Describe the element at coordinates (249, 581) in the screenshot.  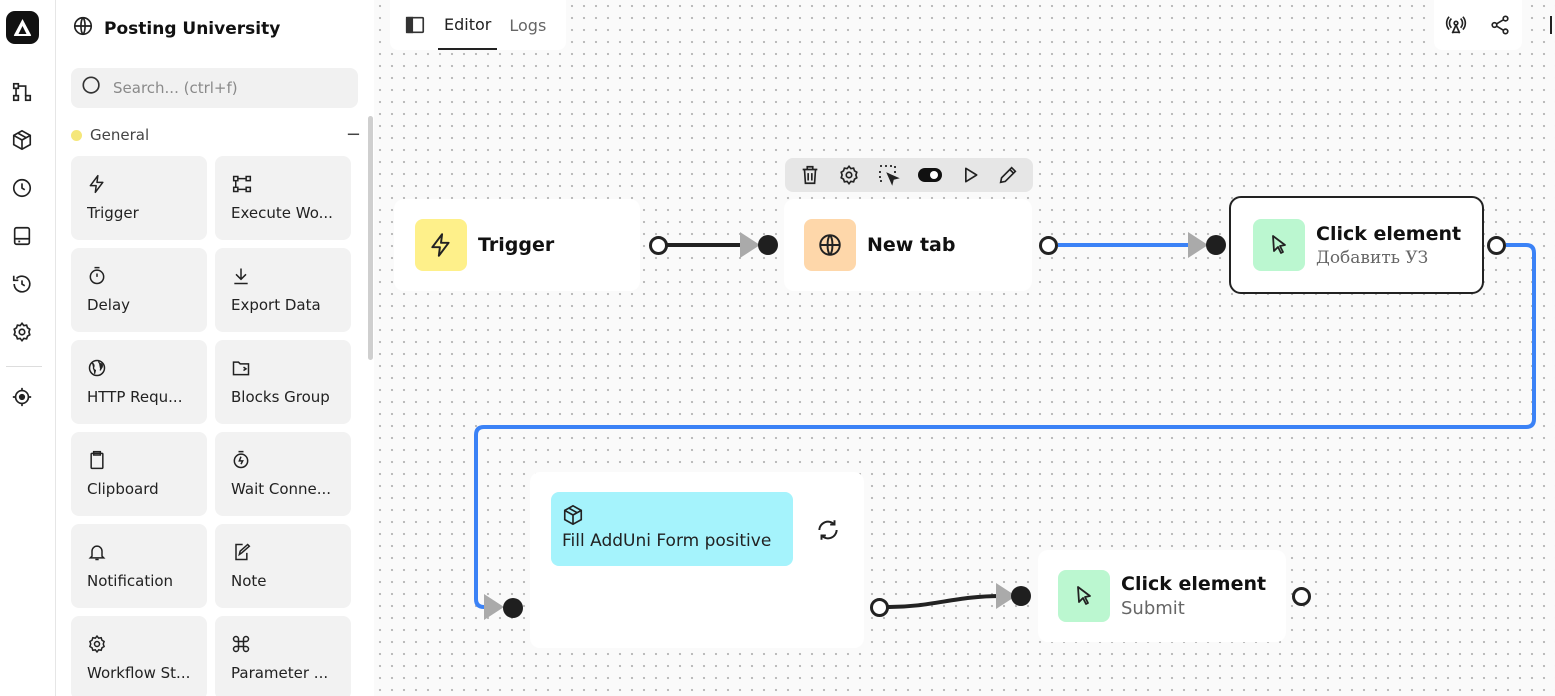
I see `block-label: Note` at that location.